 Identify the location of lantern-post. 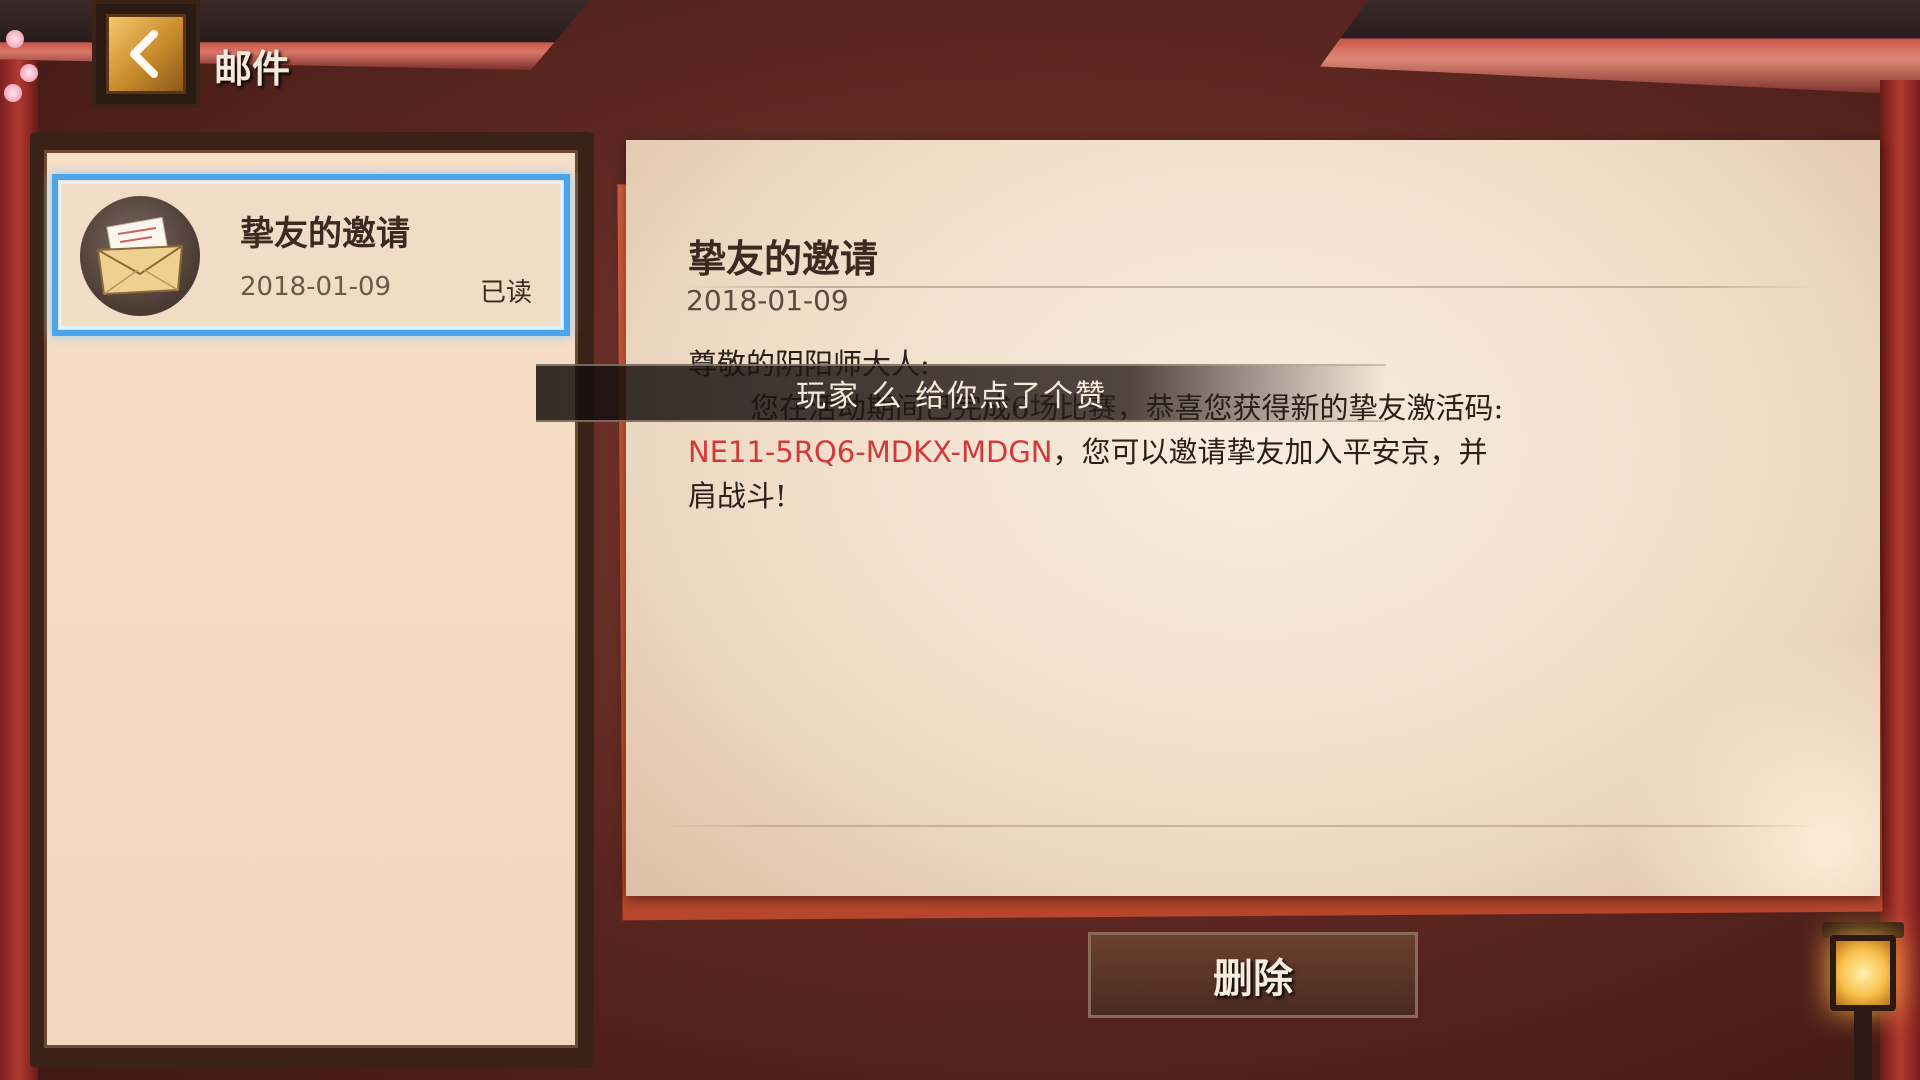
(1863, 1045).